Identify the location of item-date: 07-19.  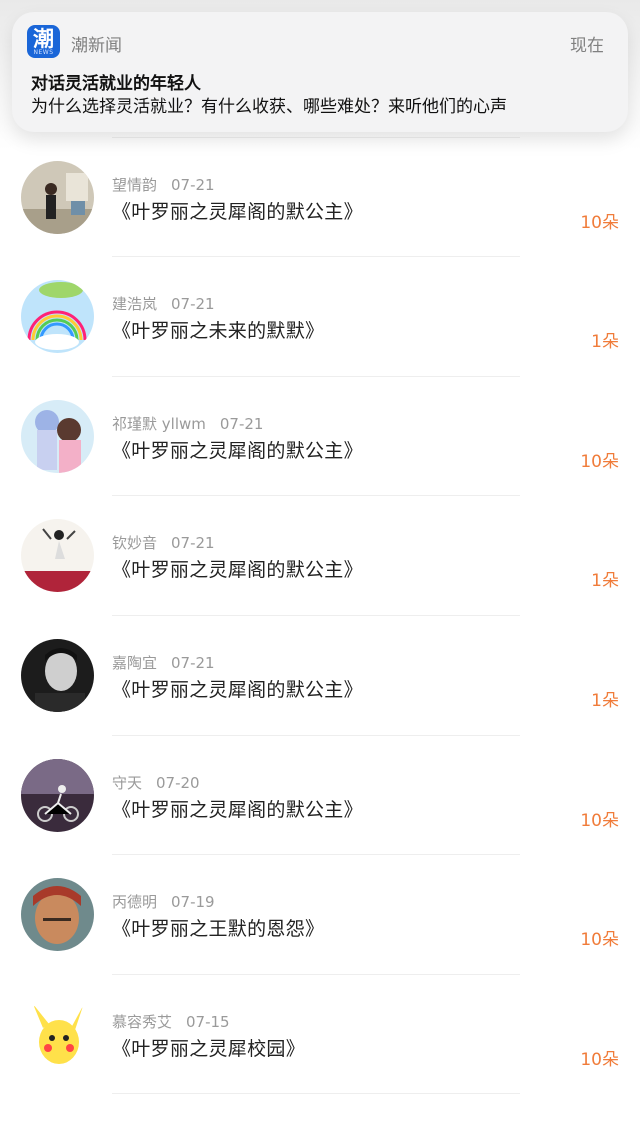
(193, 902).